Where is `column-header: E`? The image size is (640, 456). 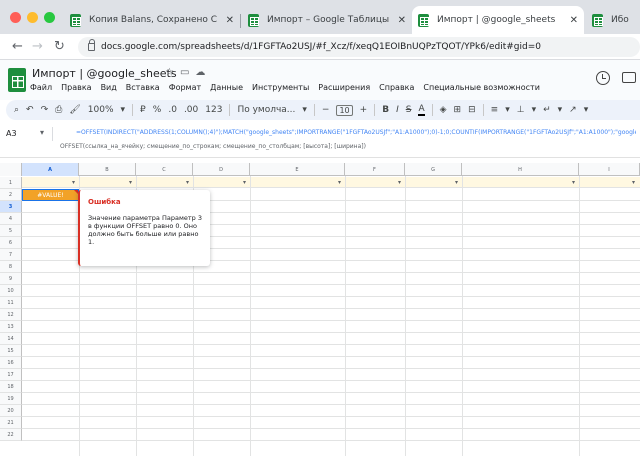 column-header: E is located at coordinates (297, 169).